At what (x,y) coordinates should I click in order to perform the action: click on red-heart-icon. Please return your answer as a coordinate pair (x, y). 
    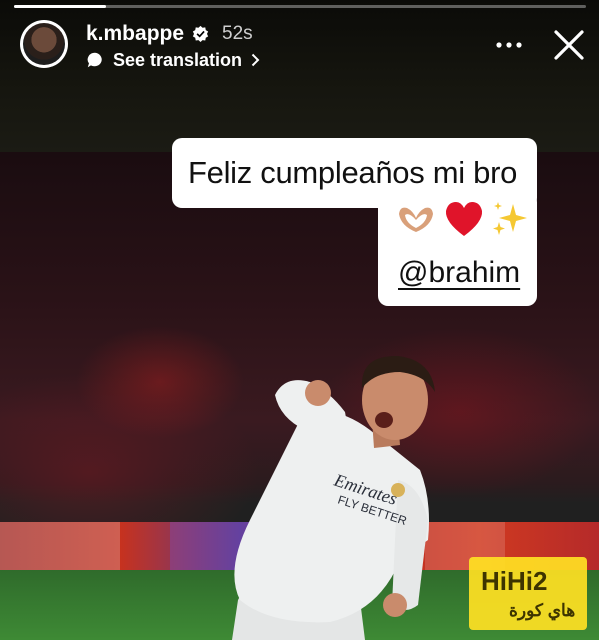
    Looking at the image, I should click on (464, 219).